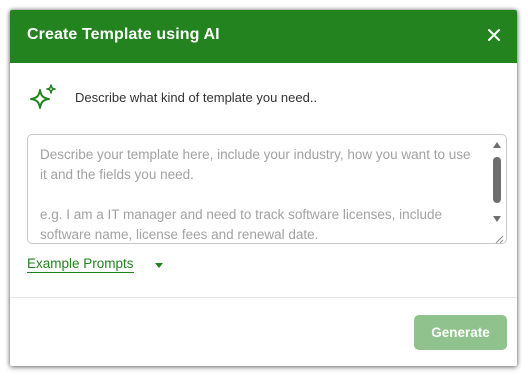 The width and height of the screenshot is (528, 376). I want to click on resize-grip-icon, so click(499, 237).